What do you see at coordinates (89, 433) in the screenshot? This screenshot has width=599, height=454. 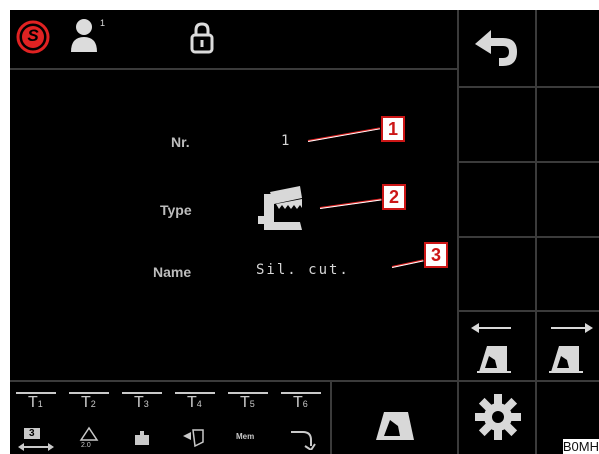 I see `angle-icon` at bounding box center [89, 433].